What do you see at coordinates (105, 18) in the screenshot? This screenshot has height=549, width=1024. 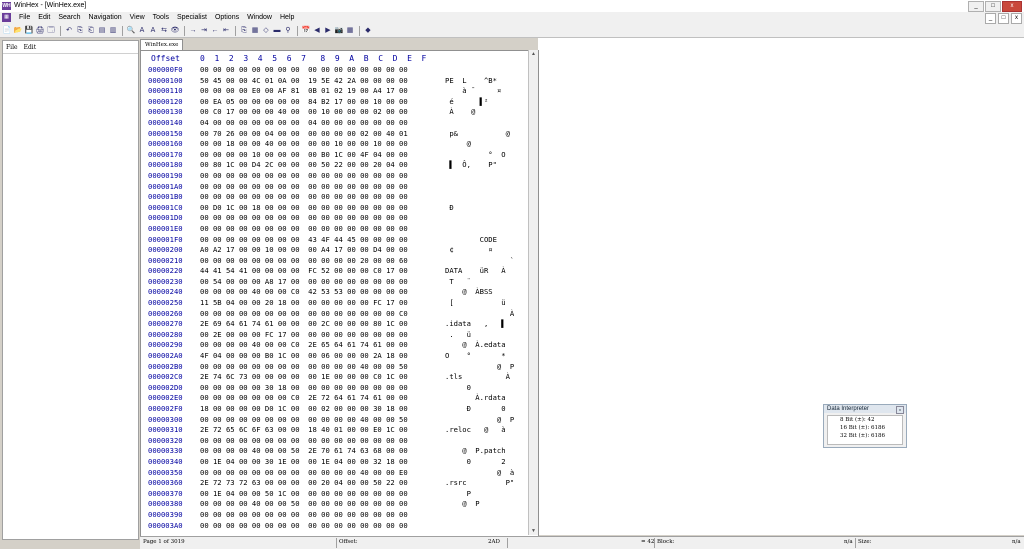 I see `menu-navigation: Navigation` at bounding box center [105, 18].